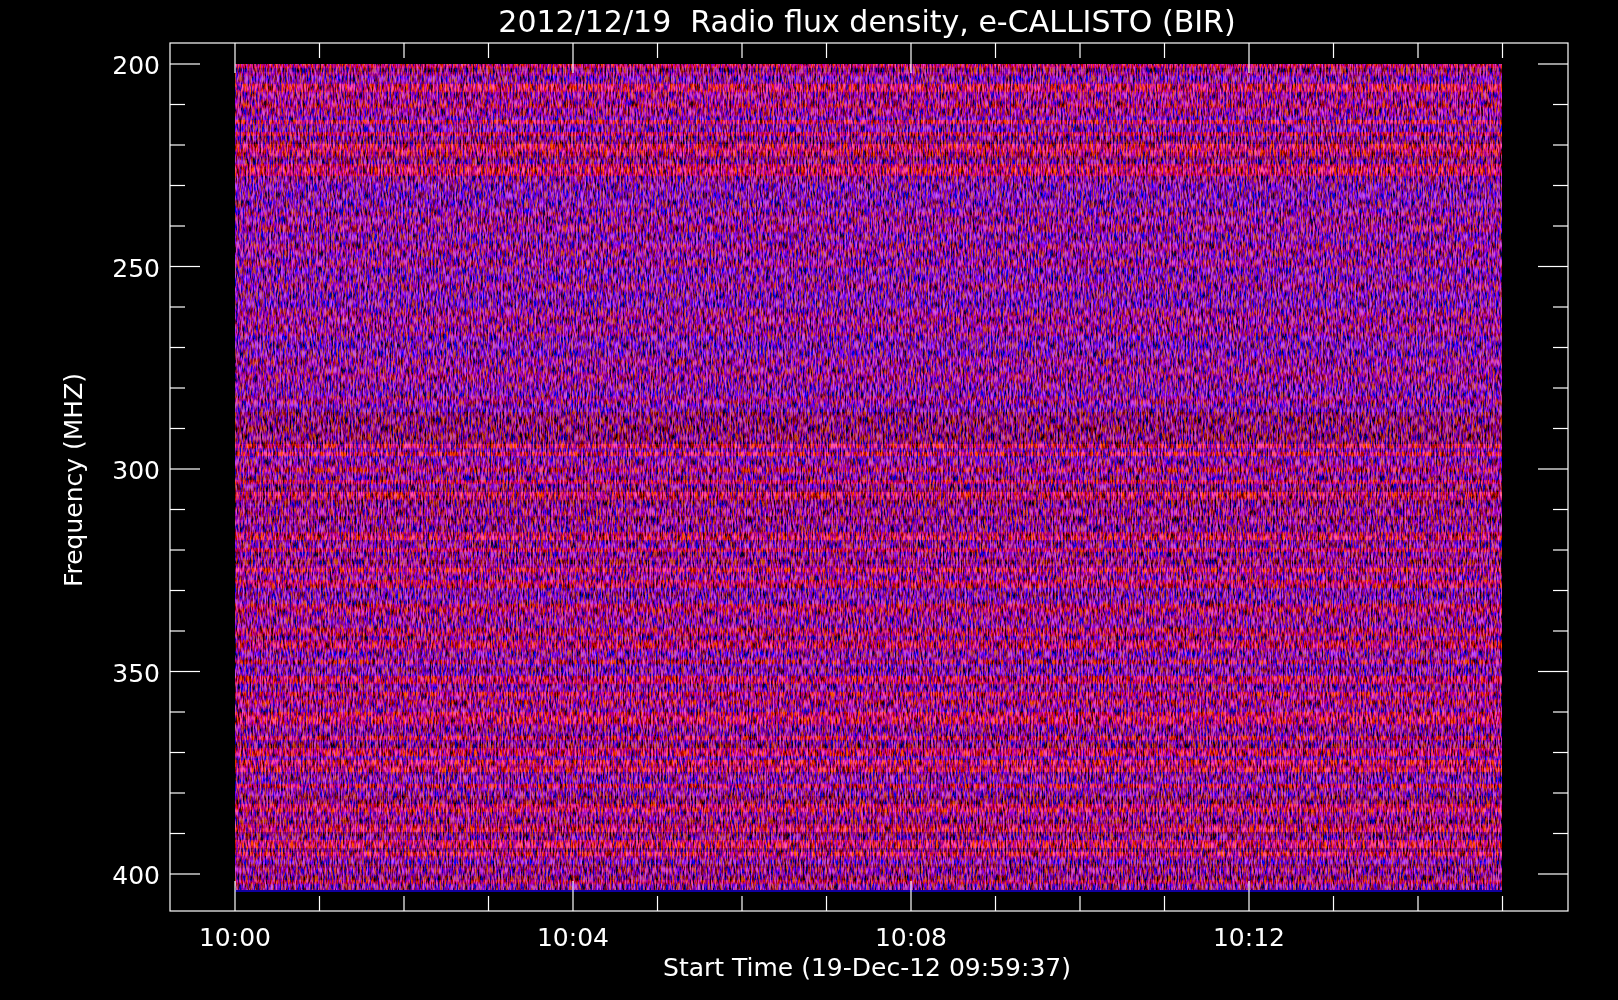  I want to click on tick-label: 10:00, so click(235, 937).